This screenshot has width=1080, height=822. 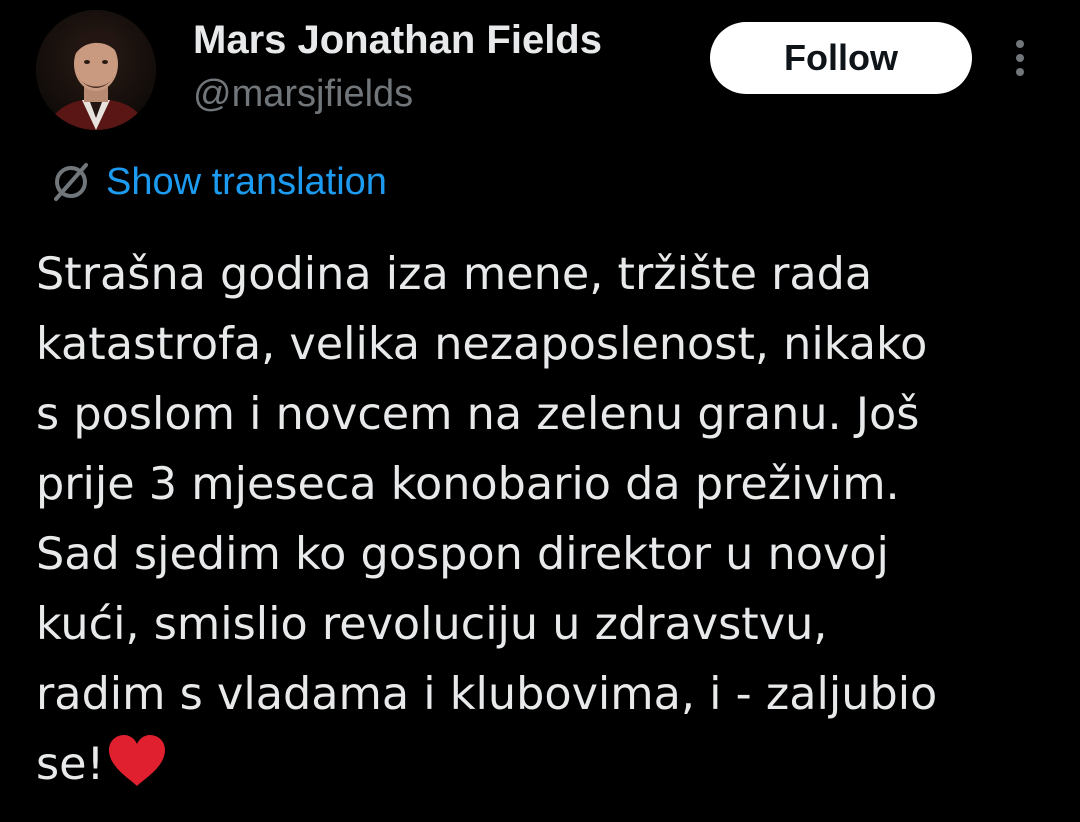 What do you see at coordinates (71, 182) in the screenshot?
I see `globe-icon` at bounding box center [71, 182].